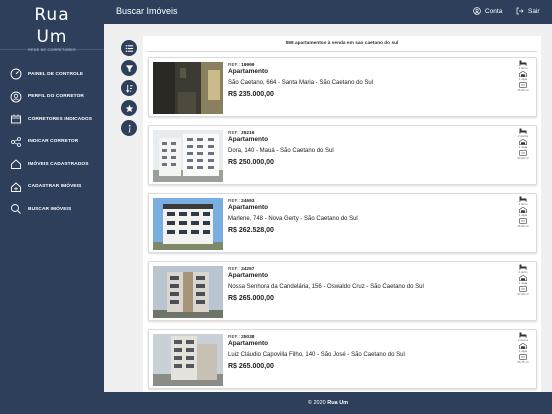 The width and height of the screenshot is (552, 414). I want to click on sidebar-item-dashboard: PAINEL DE CONTROLE, so click(52, 74).